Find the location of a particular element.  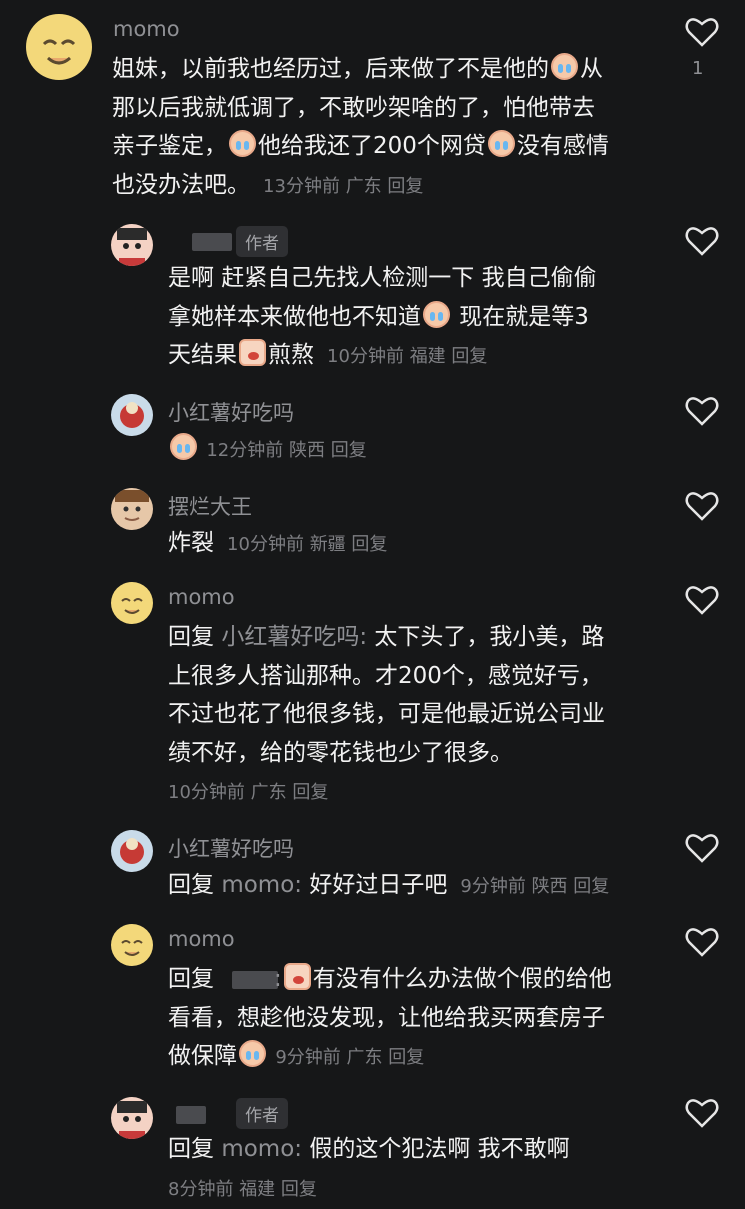

comment-meta: 13分钟前 广东 回复 is located at coordinates (343, 186).